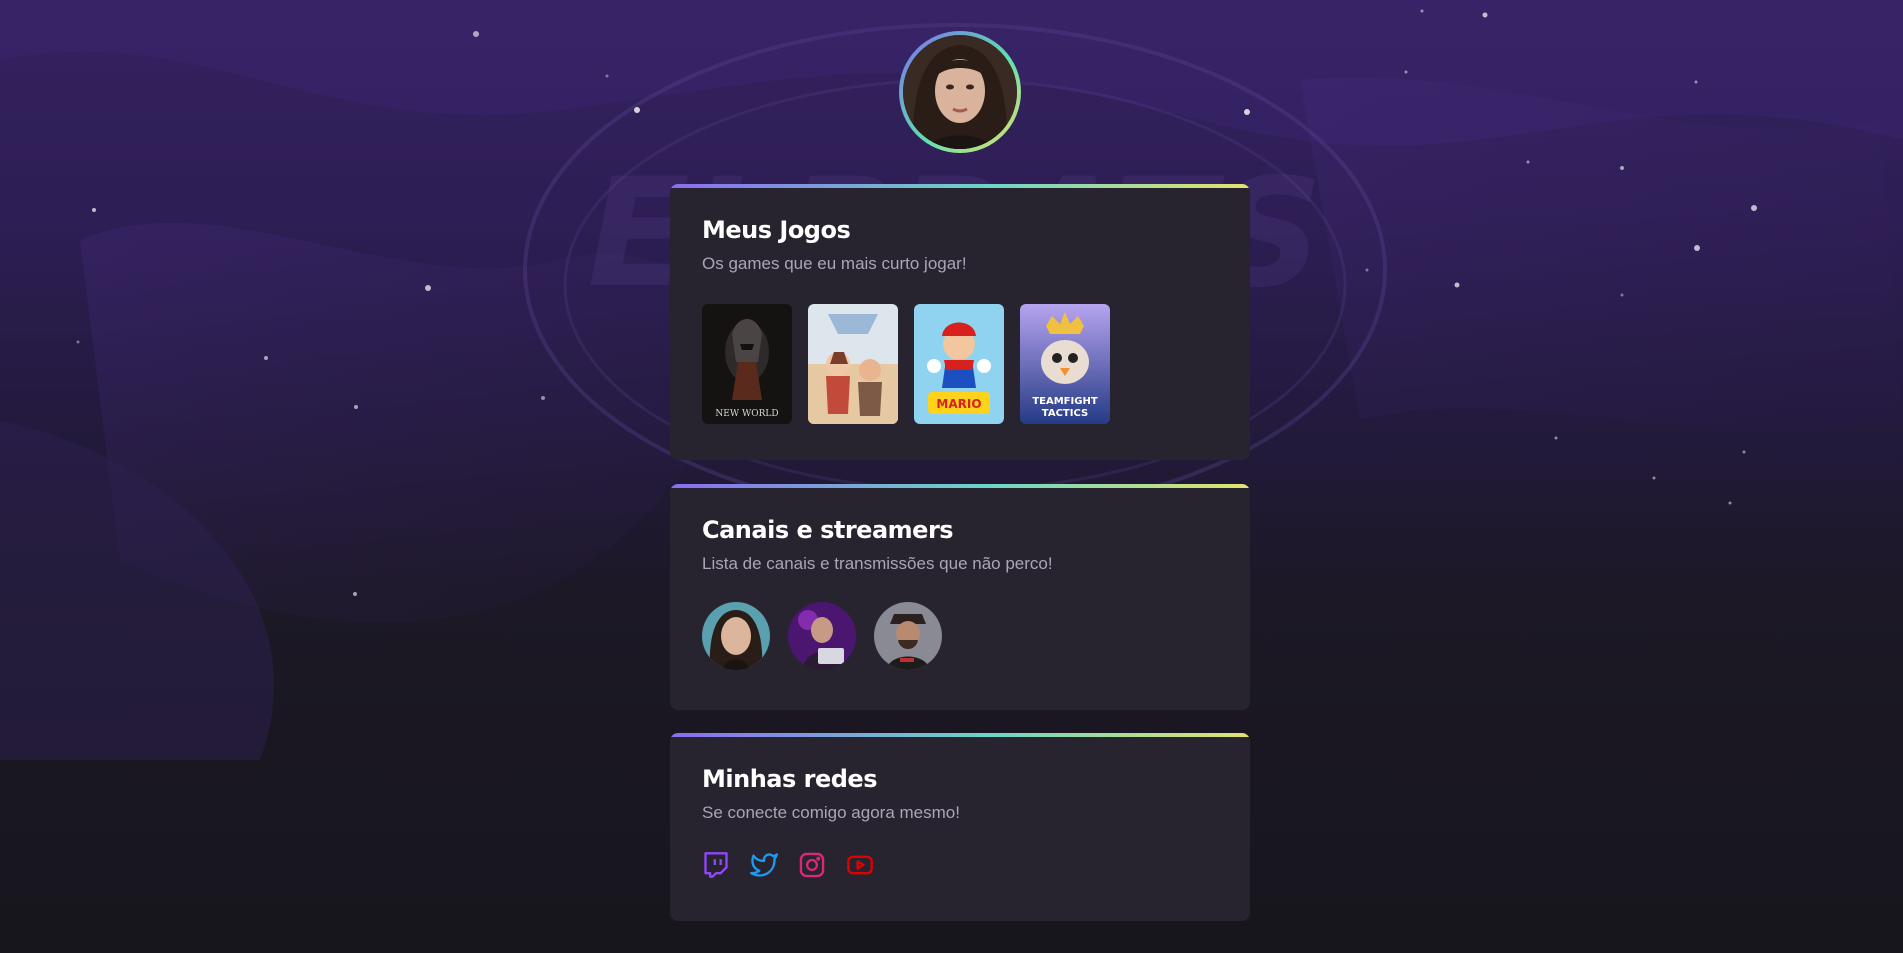  I want to click on svg-text: TEAMFIGHT, so click(1064, 401).